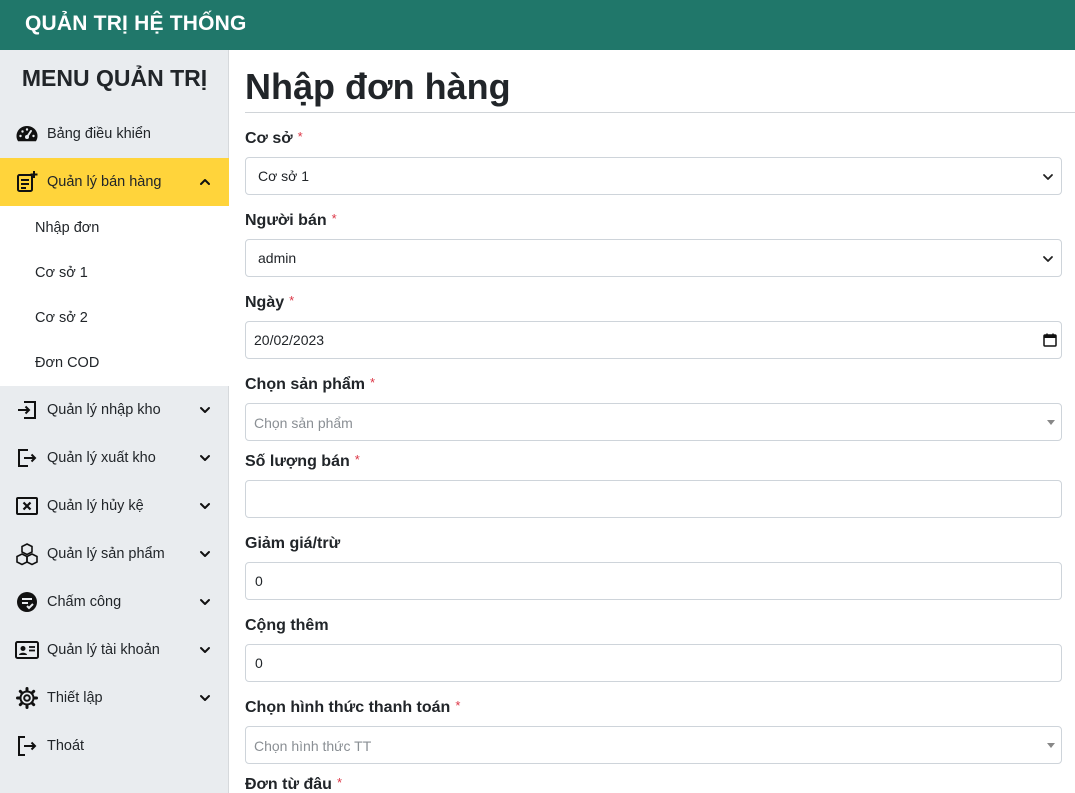 The width and height of the screenshot is (1075, 793). I want to click on sales-submenu: Nhập đơn Cơ sở 1 Cơ sở 2 Đơn COD, so click(114, 296).